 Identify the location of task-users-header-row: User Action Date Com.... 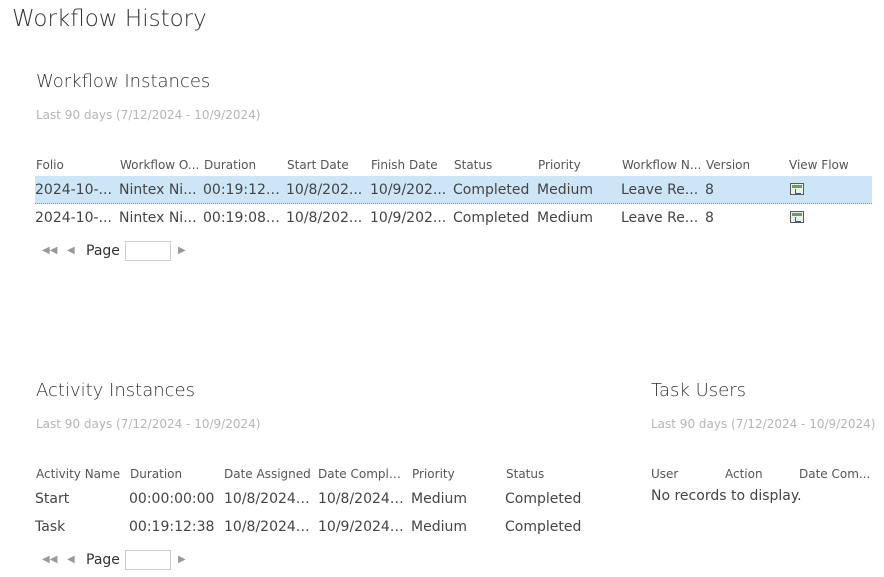
(761, 474).